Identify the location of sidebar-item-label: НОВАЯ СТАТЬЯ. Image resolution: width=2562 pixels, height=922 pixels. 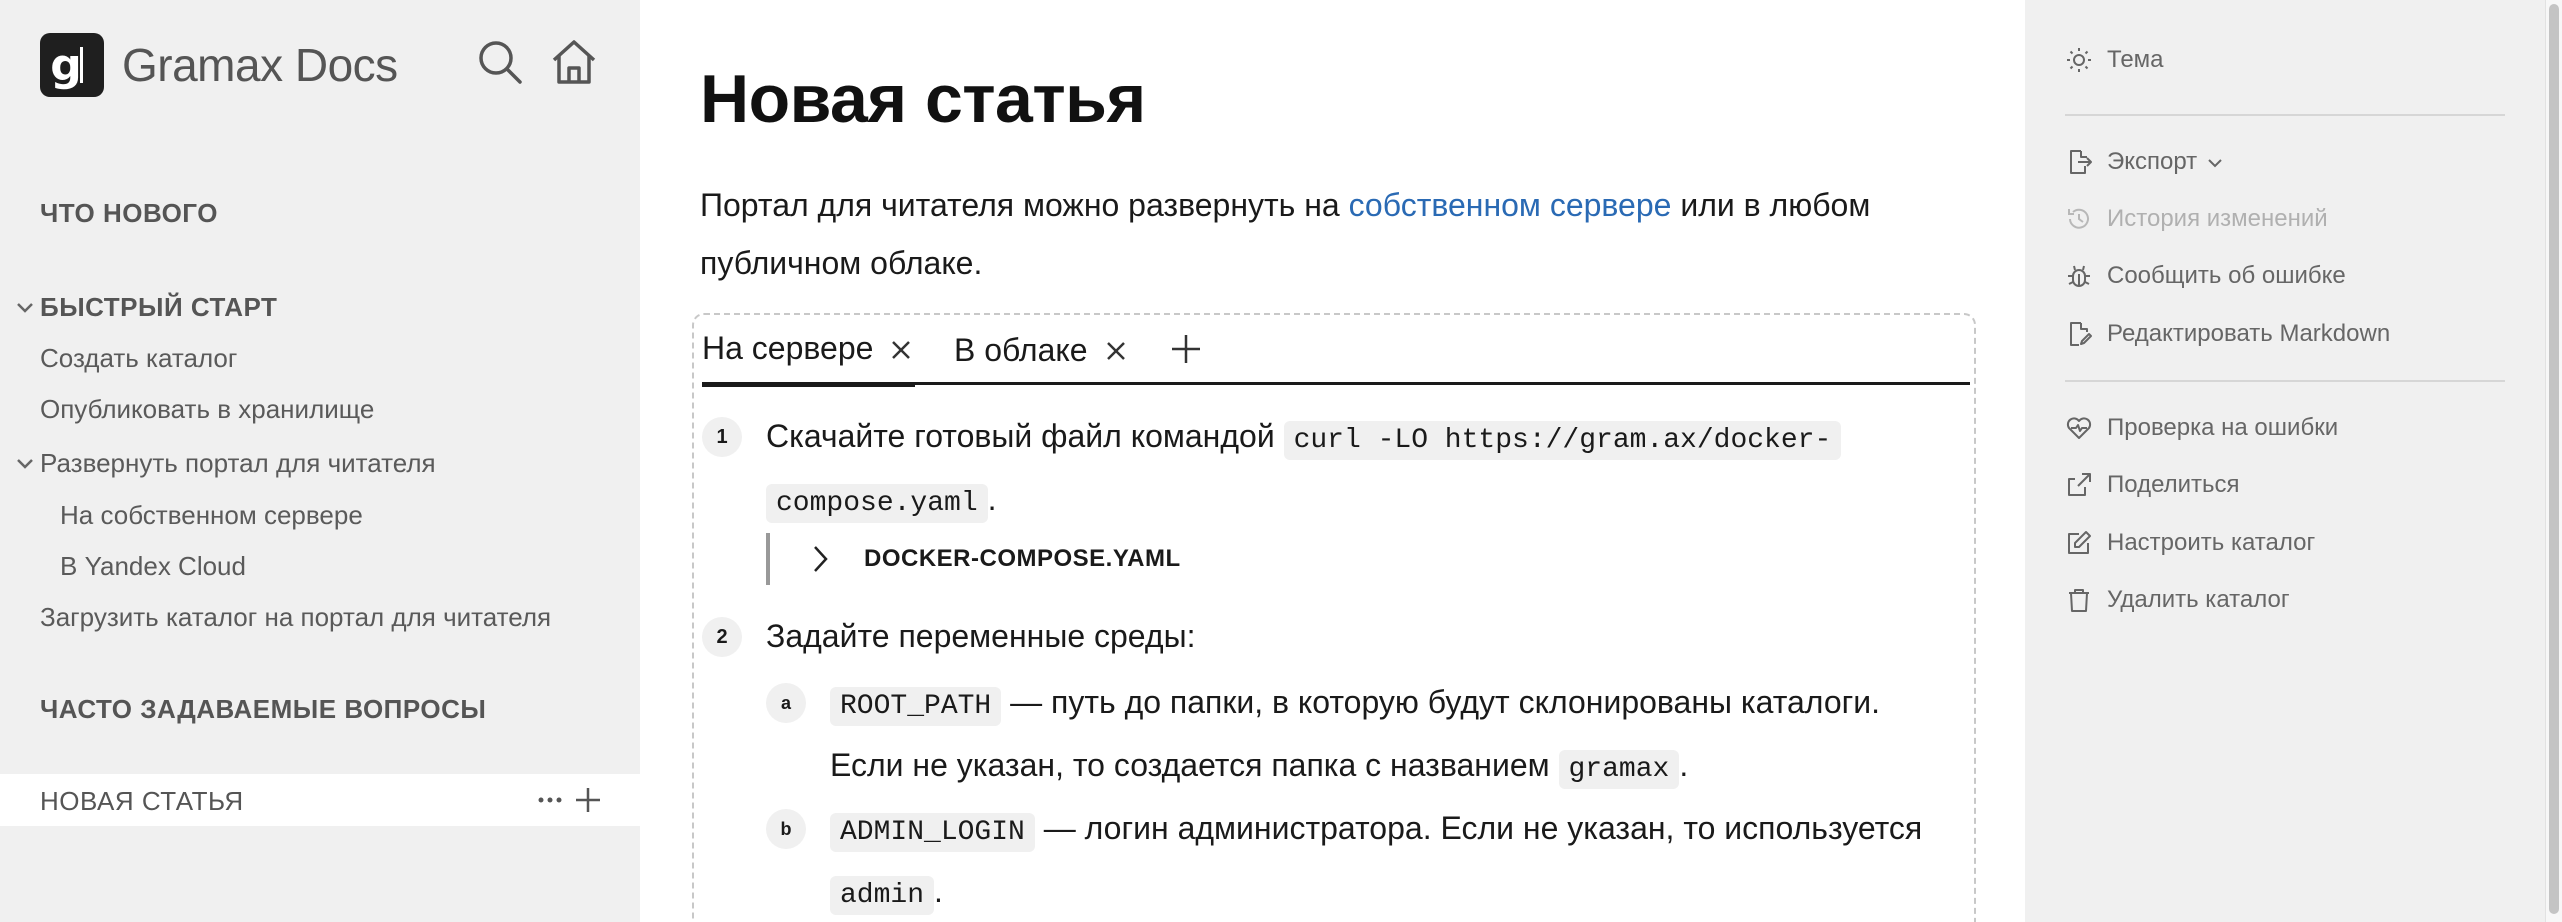
(142, 801).